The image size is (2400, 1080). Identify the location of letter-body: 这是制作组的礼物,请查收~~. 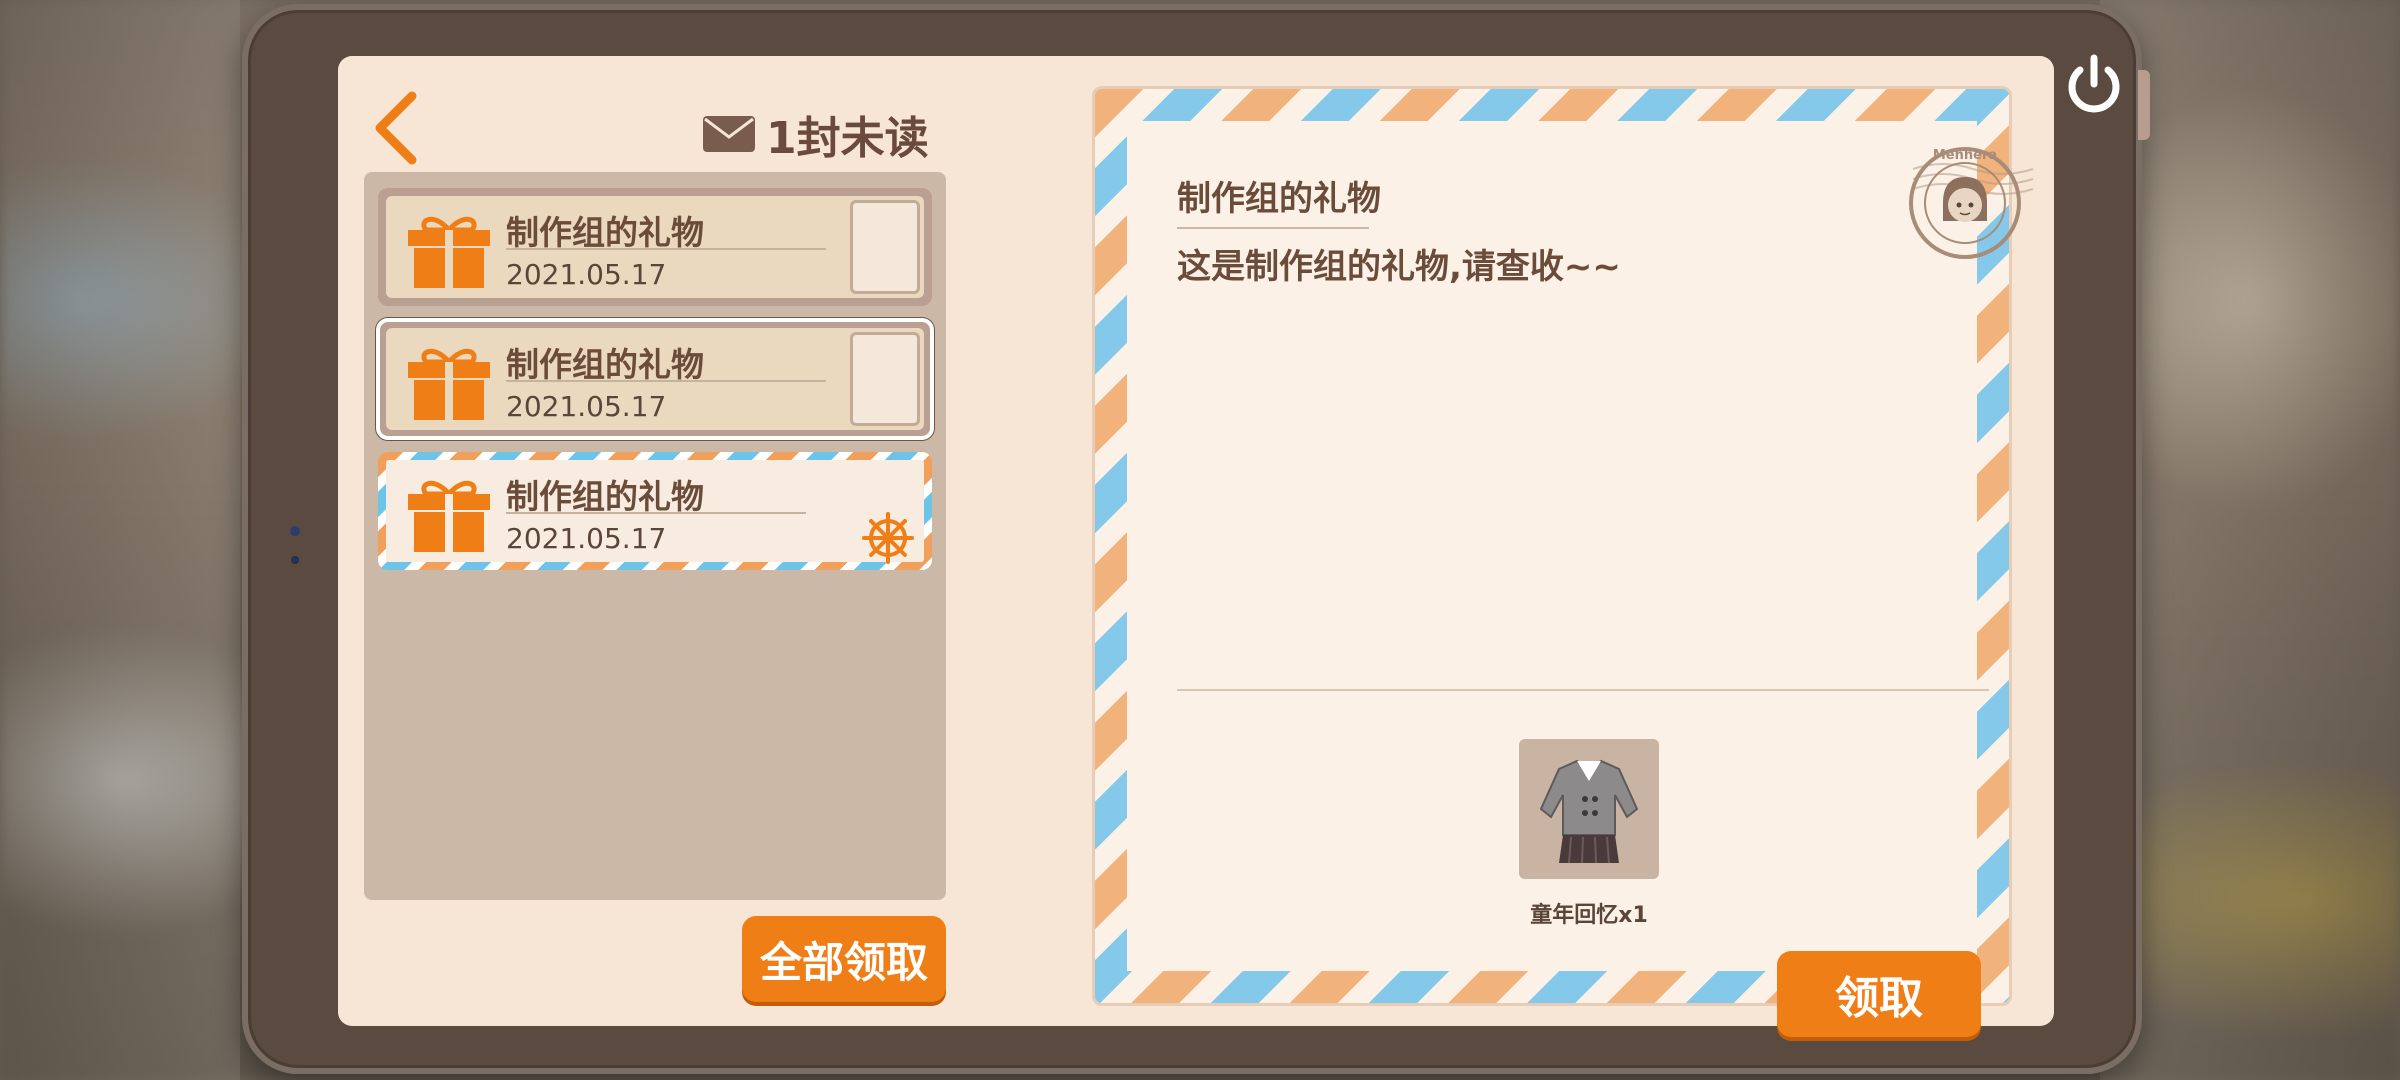
(1399, 267).